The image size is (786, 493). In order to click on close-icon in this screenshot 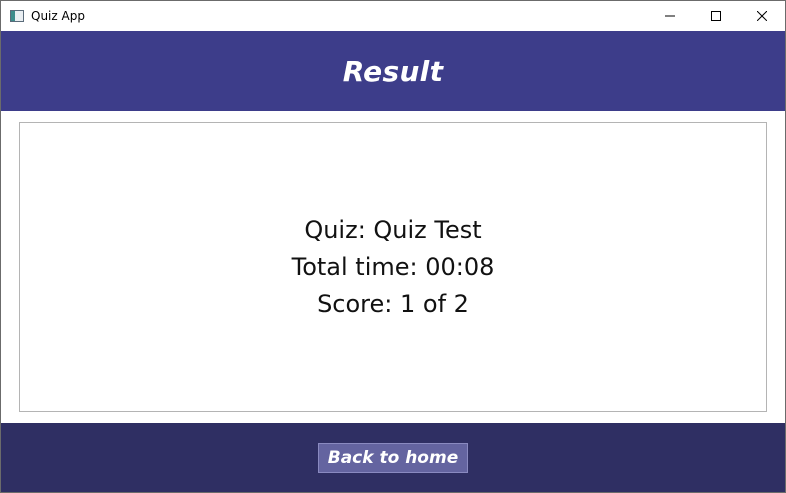, I will do `click(762, 16)`.